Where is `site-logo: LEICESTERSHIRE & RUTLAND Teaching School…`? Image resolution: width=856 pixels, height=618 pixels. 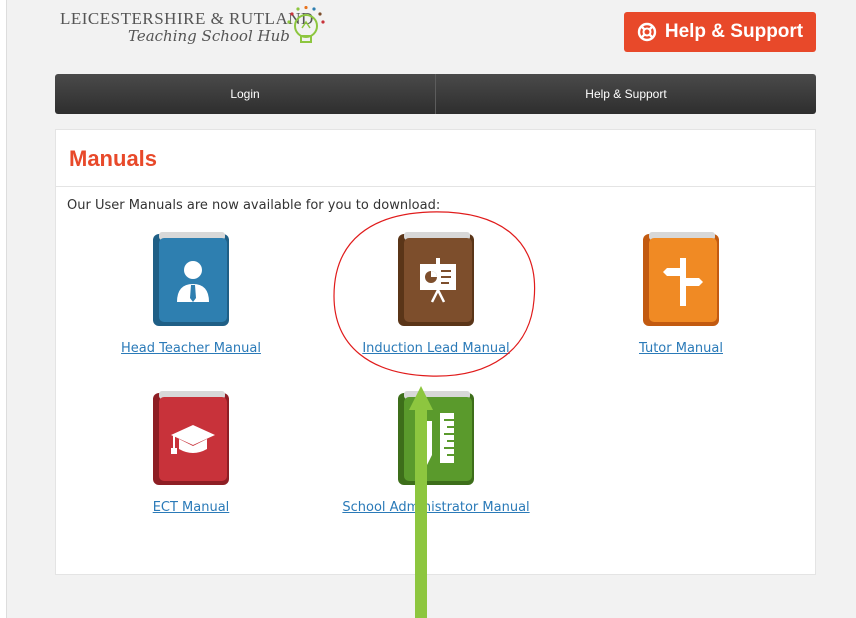
site-logo: LEICESTERSHIRE & RUTLAND Teaching School… is located at coordinates (200, 28).